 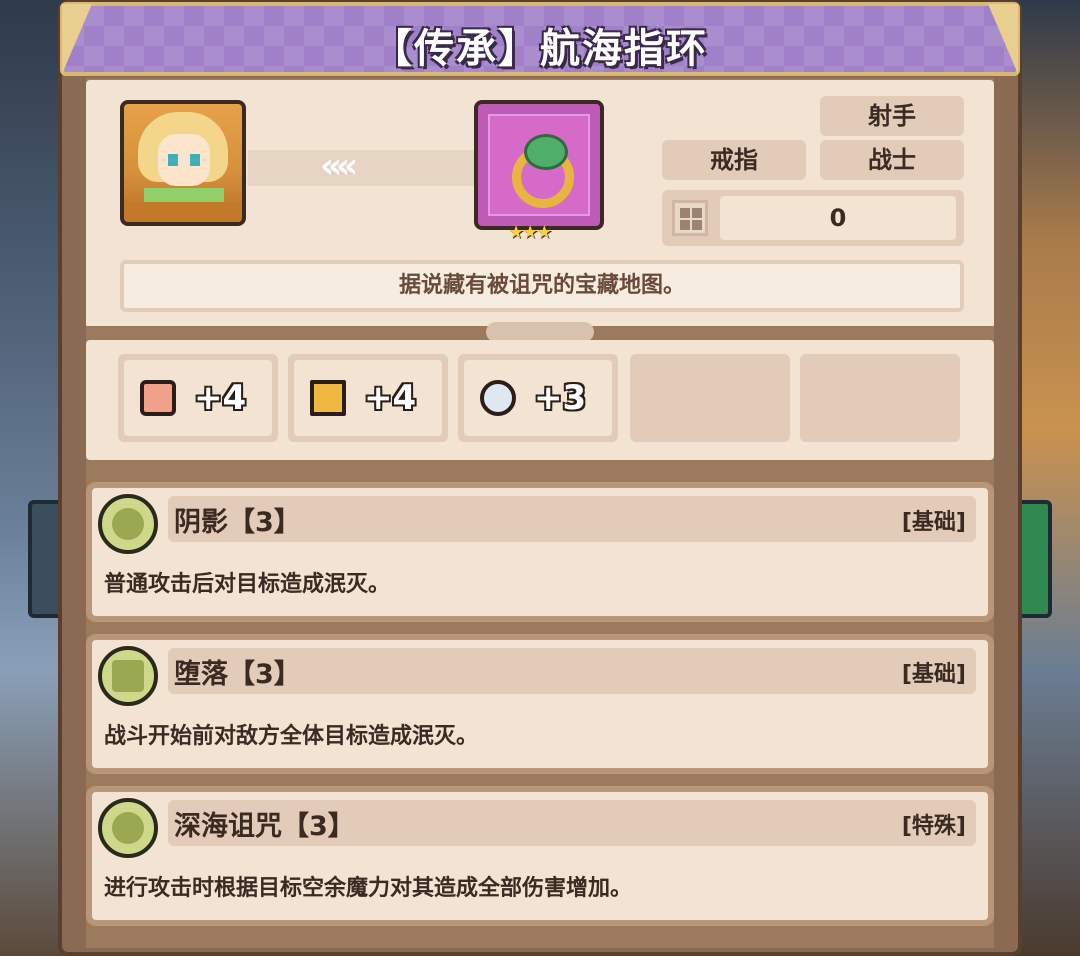 I want to click on skill-card: 阴影【3】 [基础] 普通攻击后对目标造成泯灭。, so click(x=540, y=552).